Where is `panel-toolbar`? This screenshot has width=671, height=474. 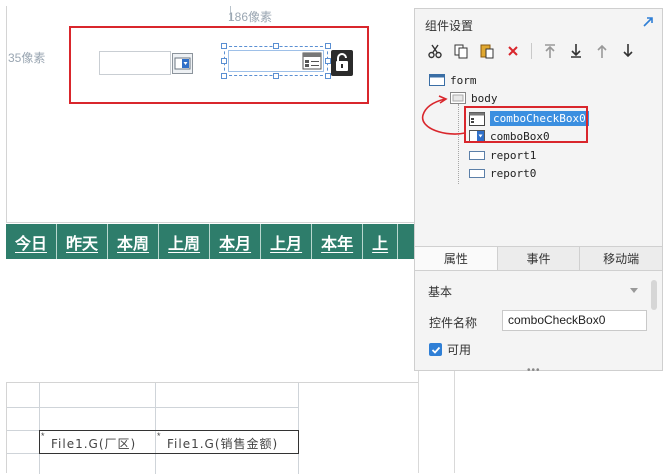 panel-toolbar is located at coordinates (538, 51).